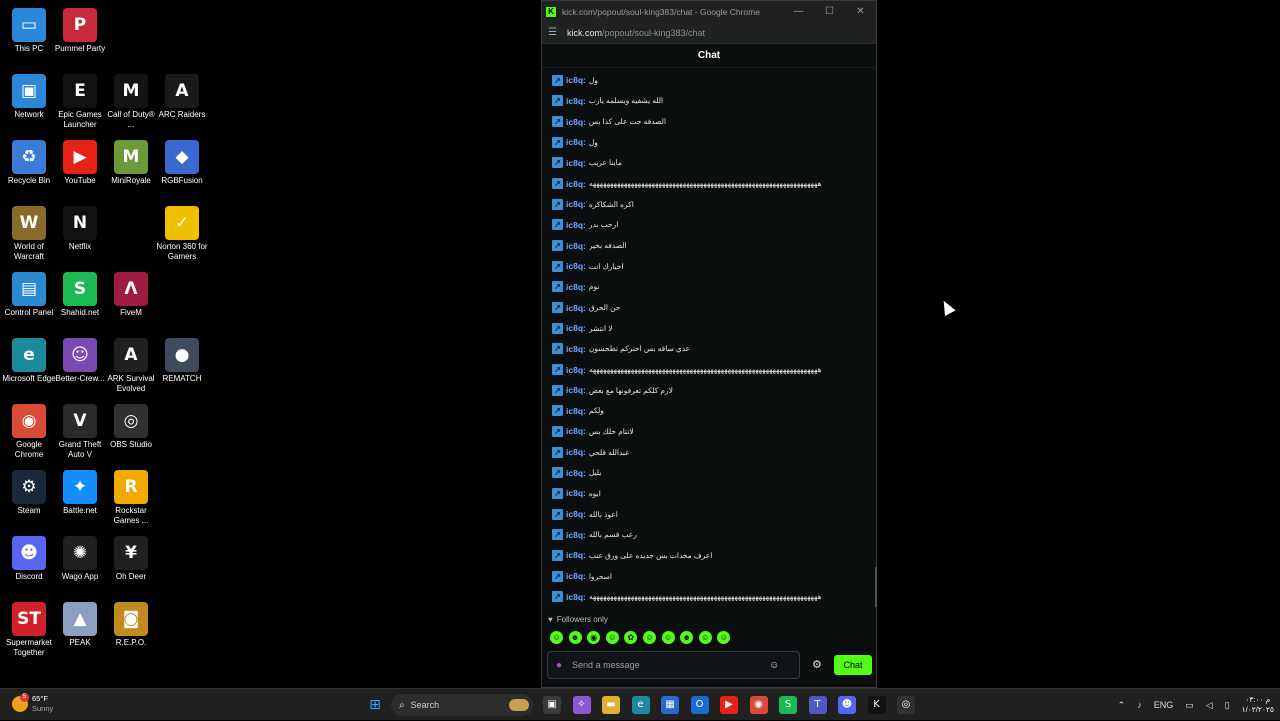  I want to click on weather-widget: 5 65°F Sunny, so click(32, 703).